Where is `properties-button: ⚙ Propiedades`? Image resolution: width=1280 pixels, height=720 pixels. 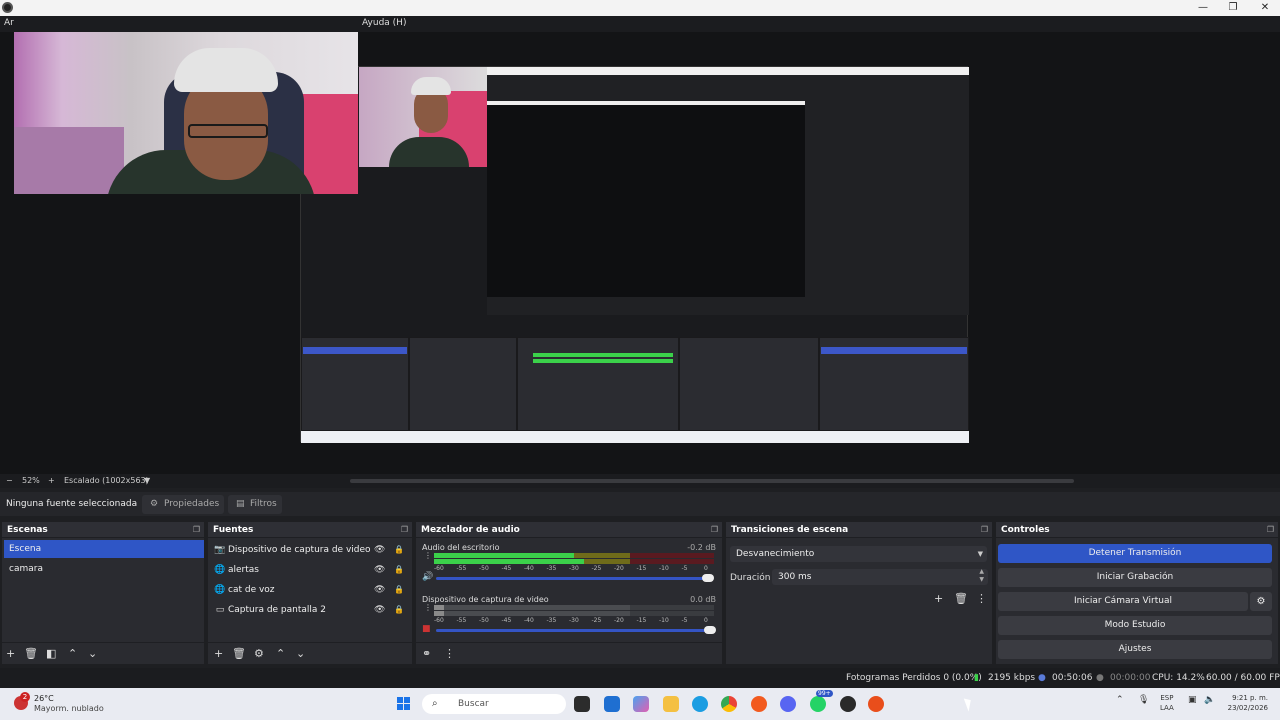 properties-button: ⚙ Propiedades is located at coordinates (183, 504).